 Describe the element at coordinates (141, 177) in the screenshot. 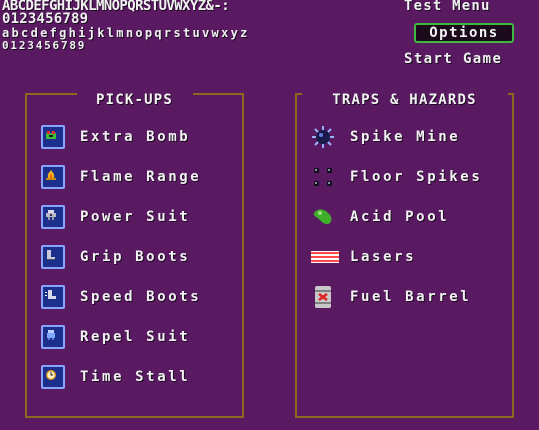

I see `pickup-label: Flame Range` at that location.